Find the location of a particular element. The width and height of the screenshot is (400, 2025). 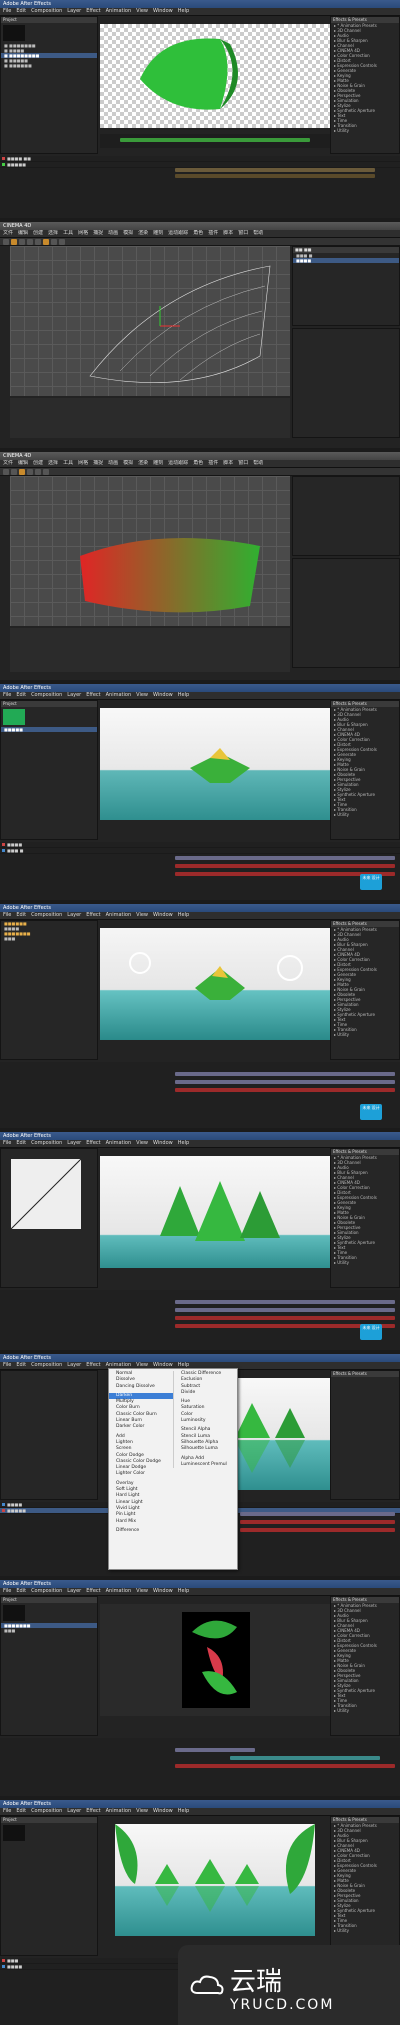

blend-mode-option: Luminescent Premul is located at coordinates (206, 1465).